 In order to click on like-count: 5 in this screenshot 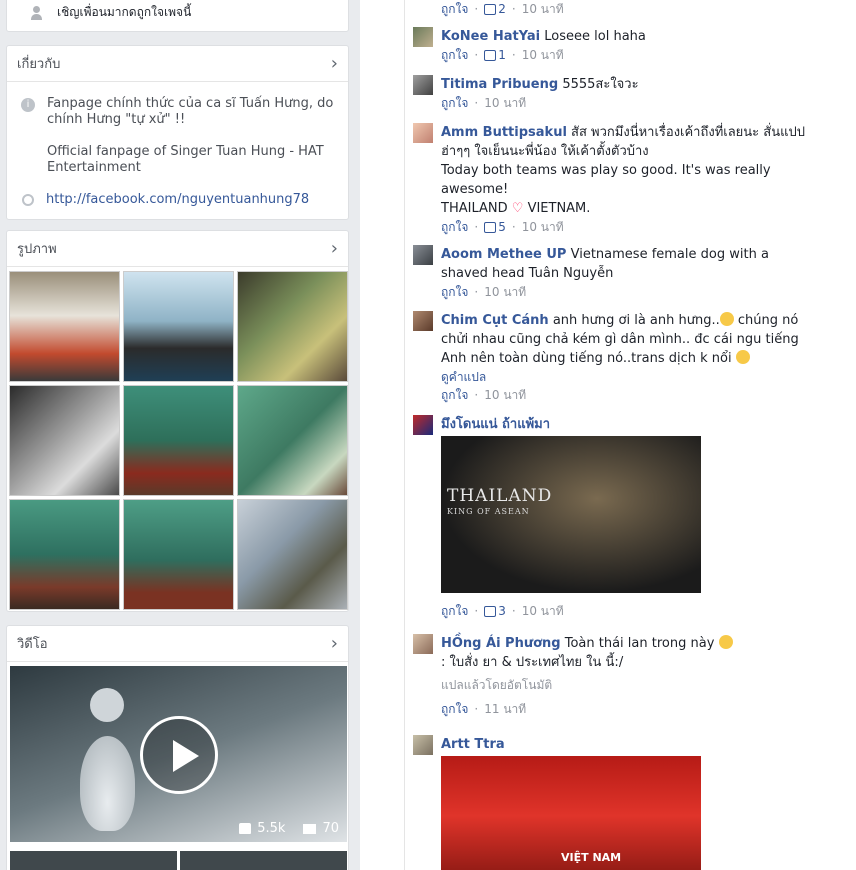, I will do `click(502, 227)`.